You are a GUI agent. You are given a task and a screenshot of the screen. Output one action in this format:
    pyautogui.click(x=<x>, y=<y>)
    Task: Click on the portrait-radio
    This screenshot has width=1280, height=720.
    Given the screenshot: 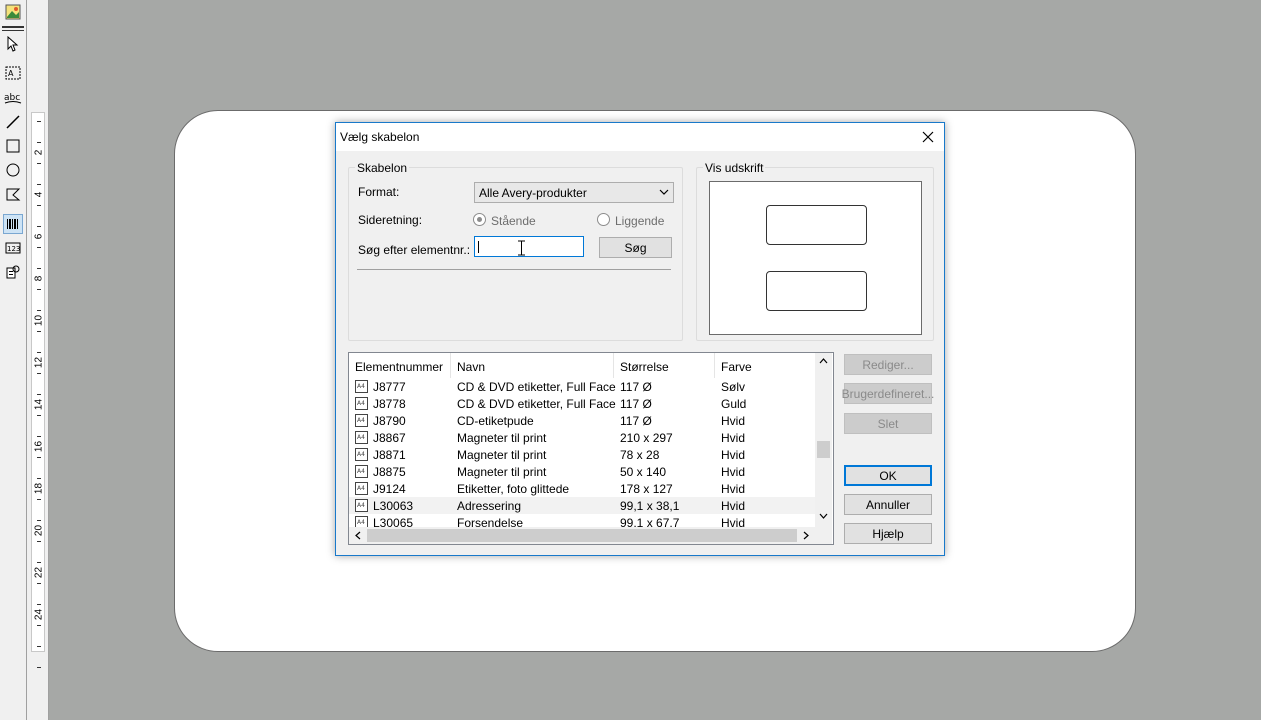 What is the action you would take?
    pyautogui.click(x=479, y=219)
    